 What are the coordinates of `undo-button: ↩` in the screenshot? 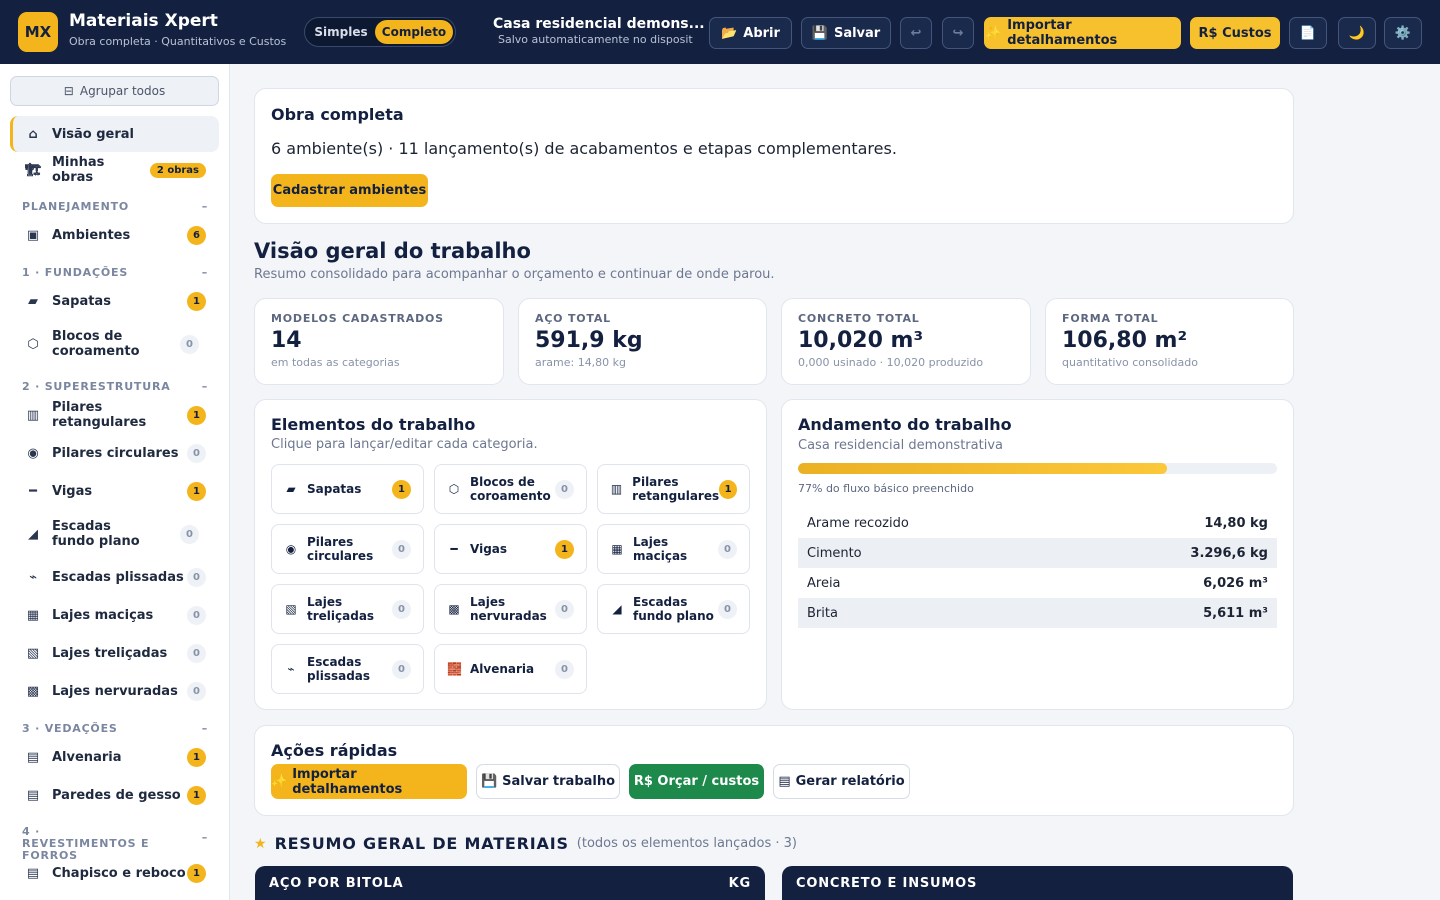 It's located at (916, 33).